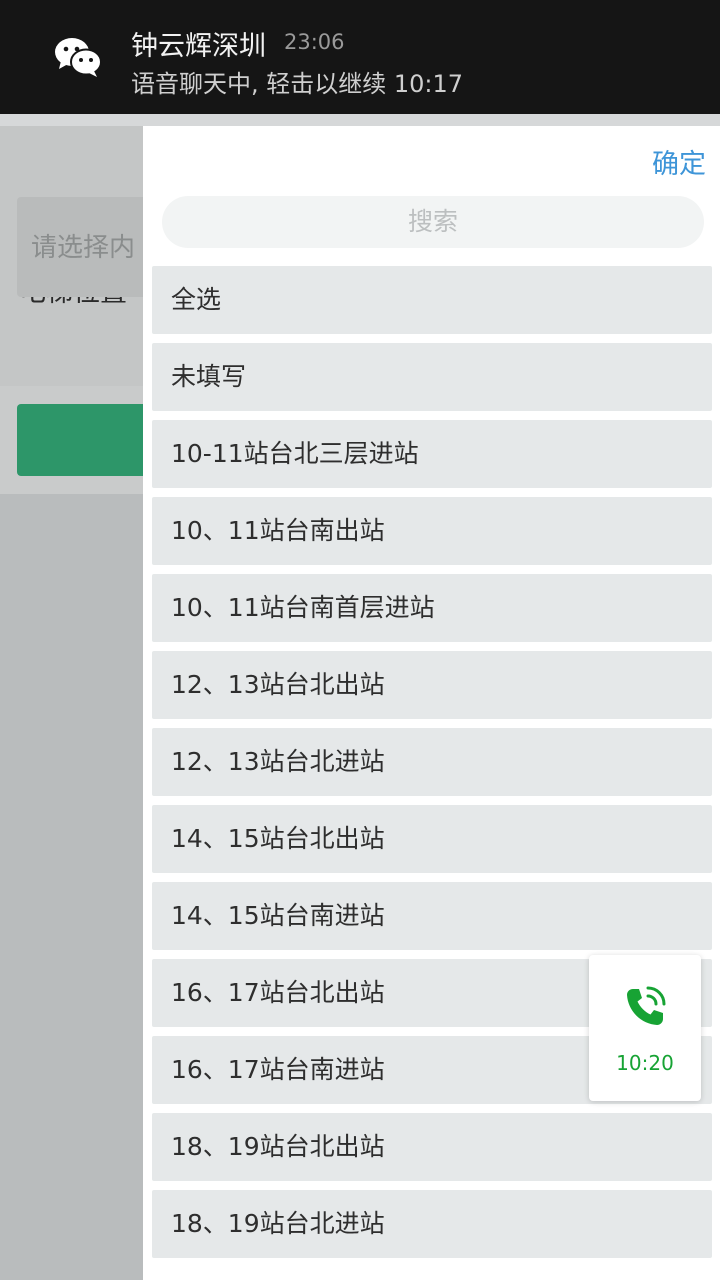  I want to click on elevator-position-input: 请选择内, so click(87, 247).